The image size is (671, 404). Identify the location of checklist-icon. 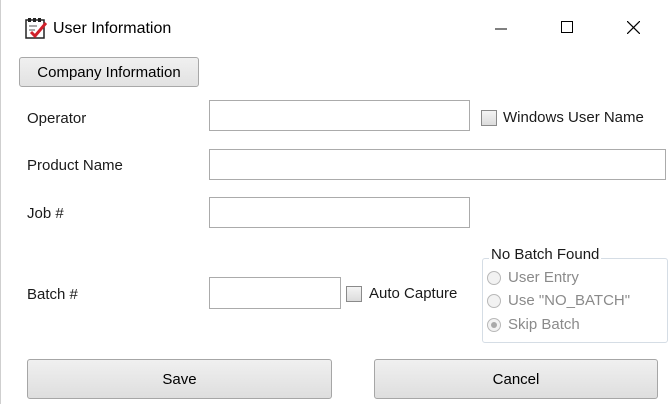
(36, 28).